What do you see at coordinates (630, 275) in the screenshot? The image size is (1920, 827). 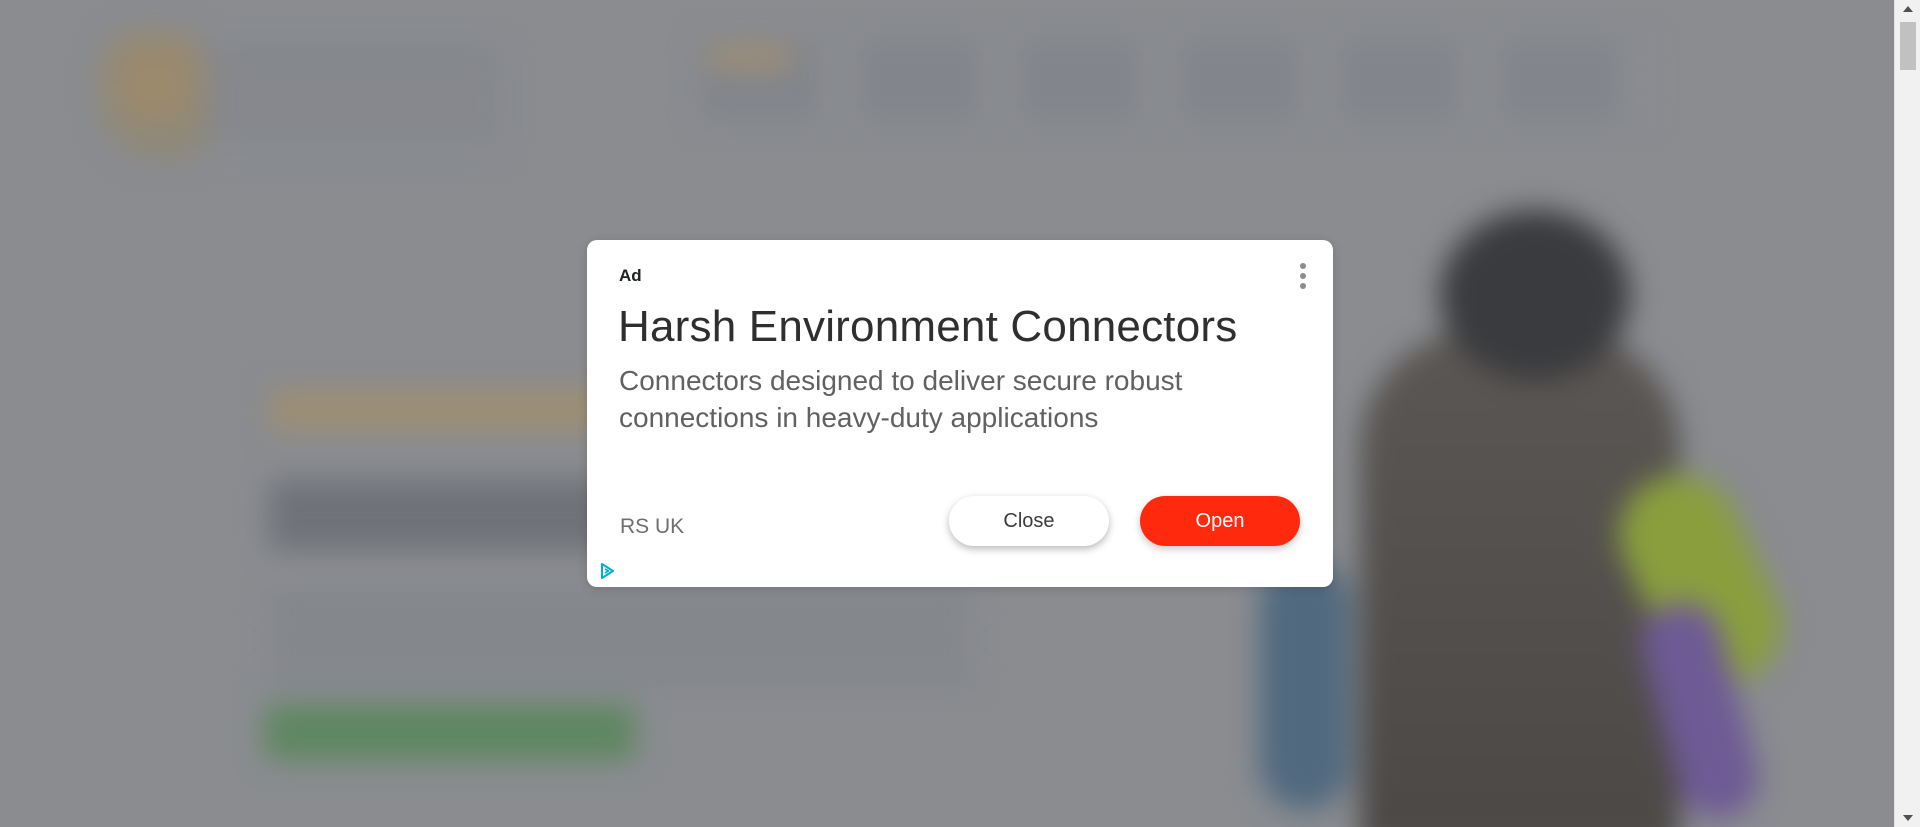 I see `ad-label: Ad` at bounding box center [630, 275].